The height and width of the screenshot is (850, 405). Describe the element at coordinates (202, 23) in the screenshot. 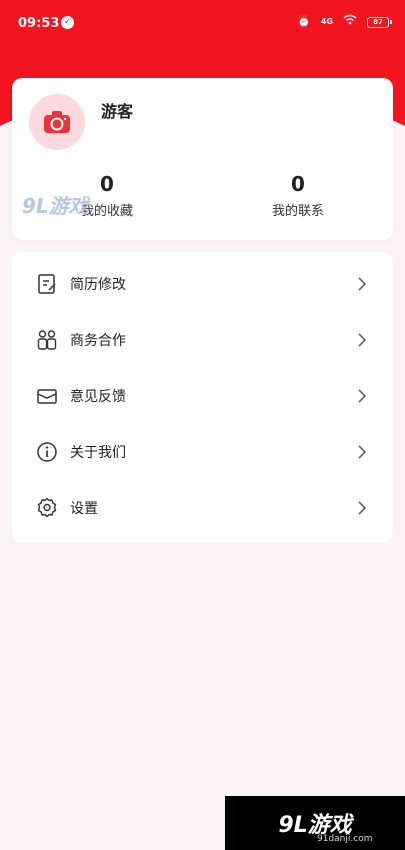

I see `status-bar: 09:53 ✓ ⏰ 4G 87` at that location.